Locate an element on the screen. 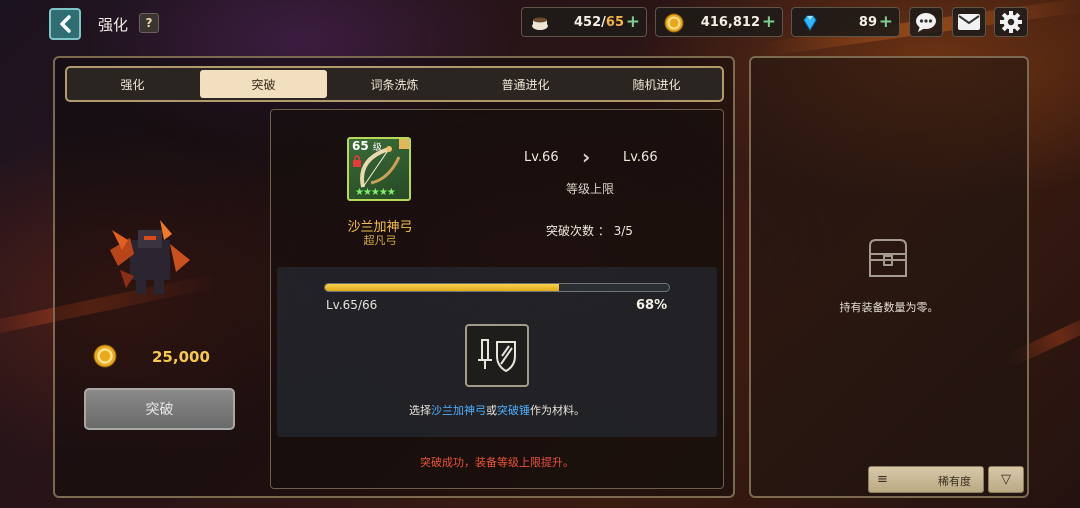 The image size is (1080, 508). gear-icon is located at coordinates (1011, 22).